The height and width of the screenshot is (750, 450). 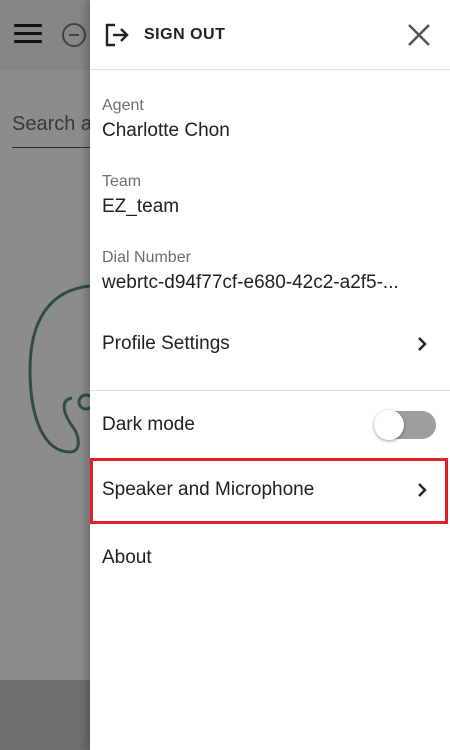 I want to click on about-label: About, so click(x=127, y=557).